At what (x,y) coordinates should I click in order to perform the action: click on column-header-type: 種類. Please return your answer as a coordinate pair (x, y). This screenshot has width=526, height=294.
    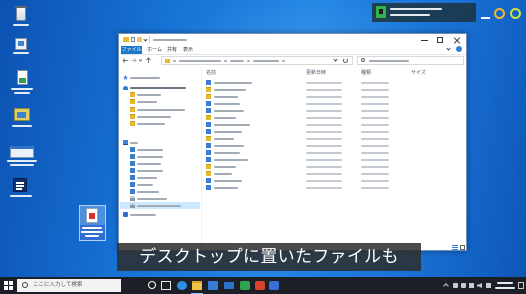
    Looking at the image, I should click on (366, 73).